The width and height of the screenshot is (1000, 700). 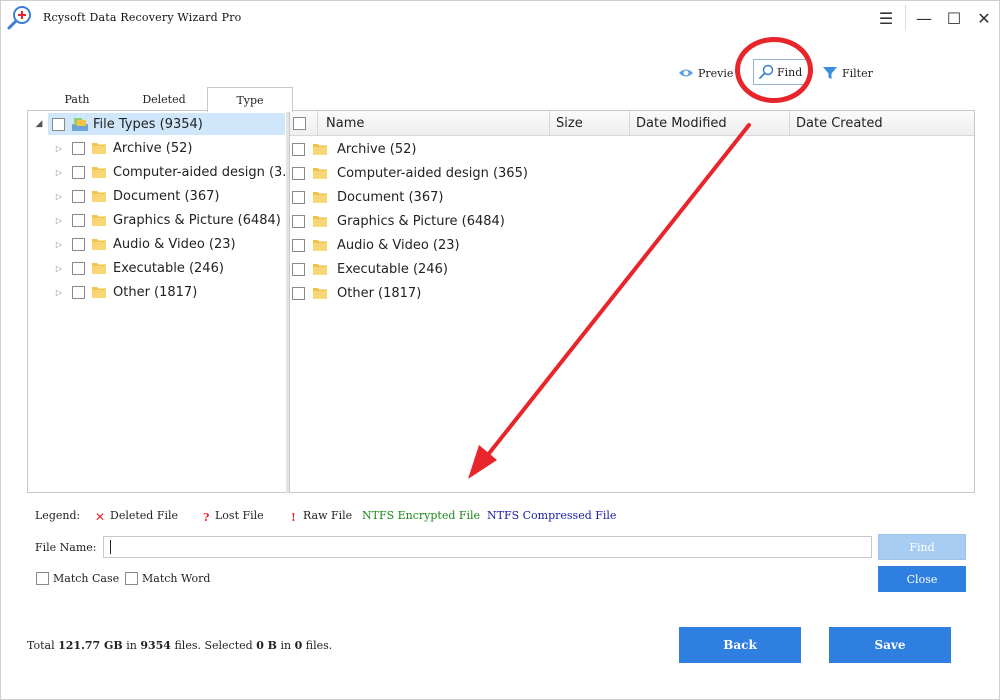 I want to click on preview-label: Previe, so click(x=716, y=73).